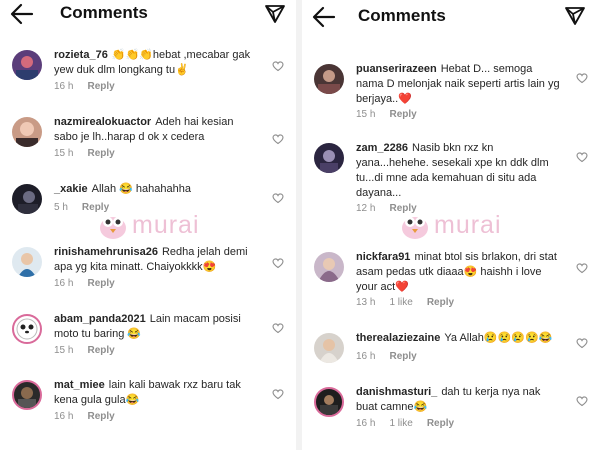 The height and width of the screenshot is (450, 600). Describe the element at coordinates (113, 228) in the screenshot. I see `murai-bird-icon` at that location.